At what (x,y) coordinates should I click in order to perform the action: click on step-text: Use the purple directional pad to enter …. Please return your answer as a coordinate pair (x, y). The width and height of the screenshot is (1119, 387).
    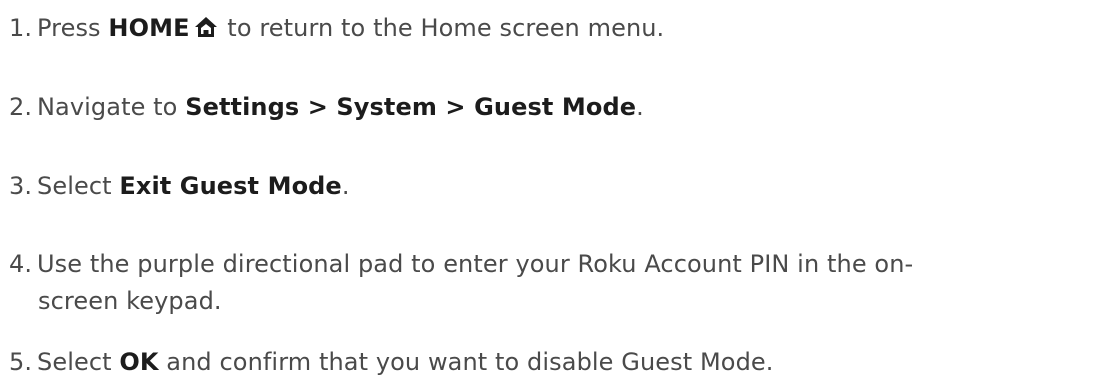
    Looking at the image, I should click on (475, 264).